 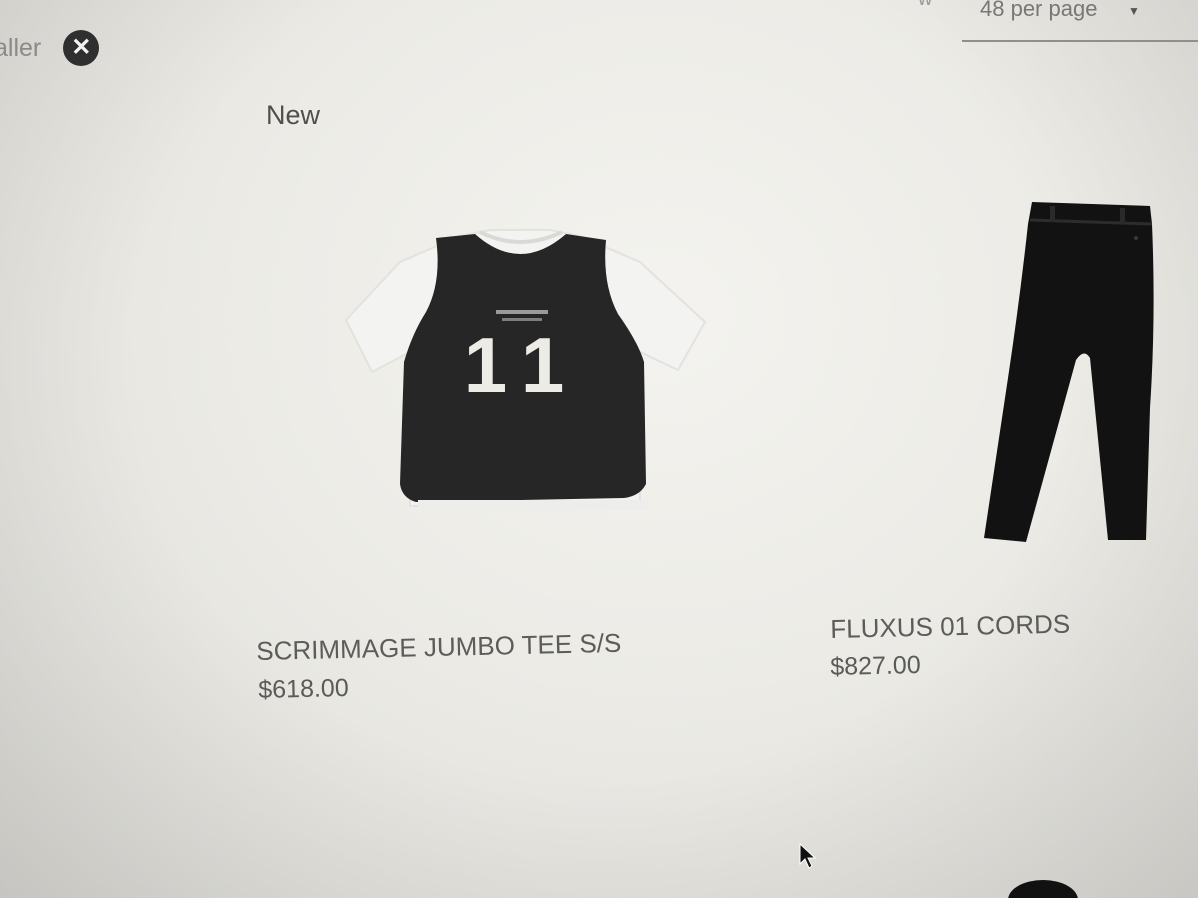 What do you see at coordinates (303, 688) in the screenshot?
I see `product-price: $618.00` at bounding box center [303, 688].